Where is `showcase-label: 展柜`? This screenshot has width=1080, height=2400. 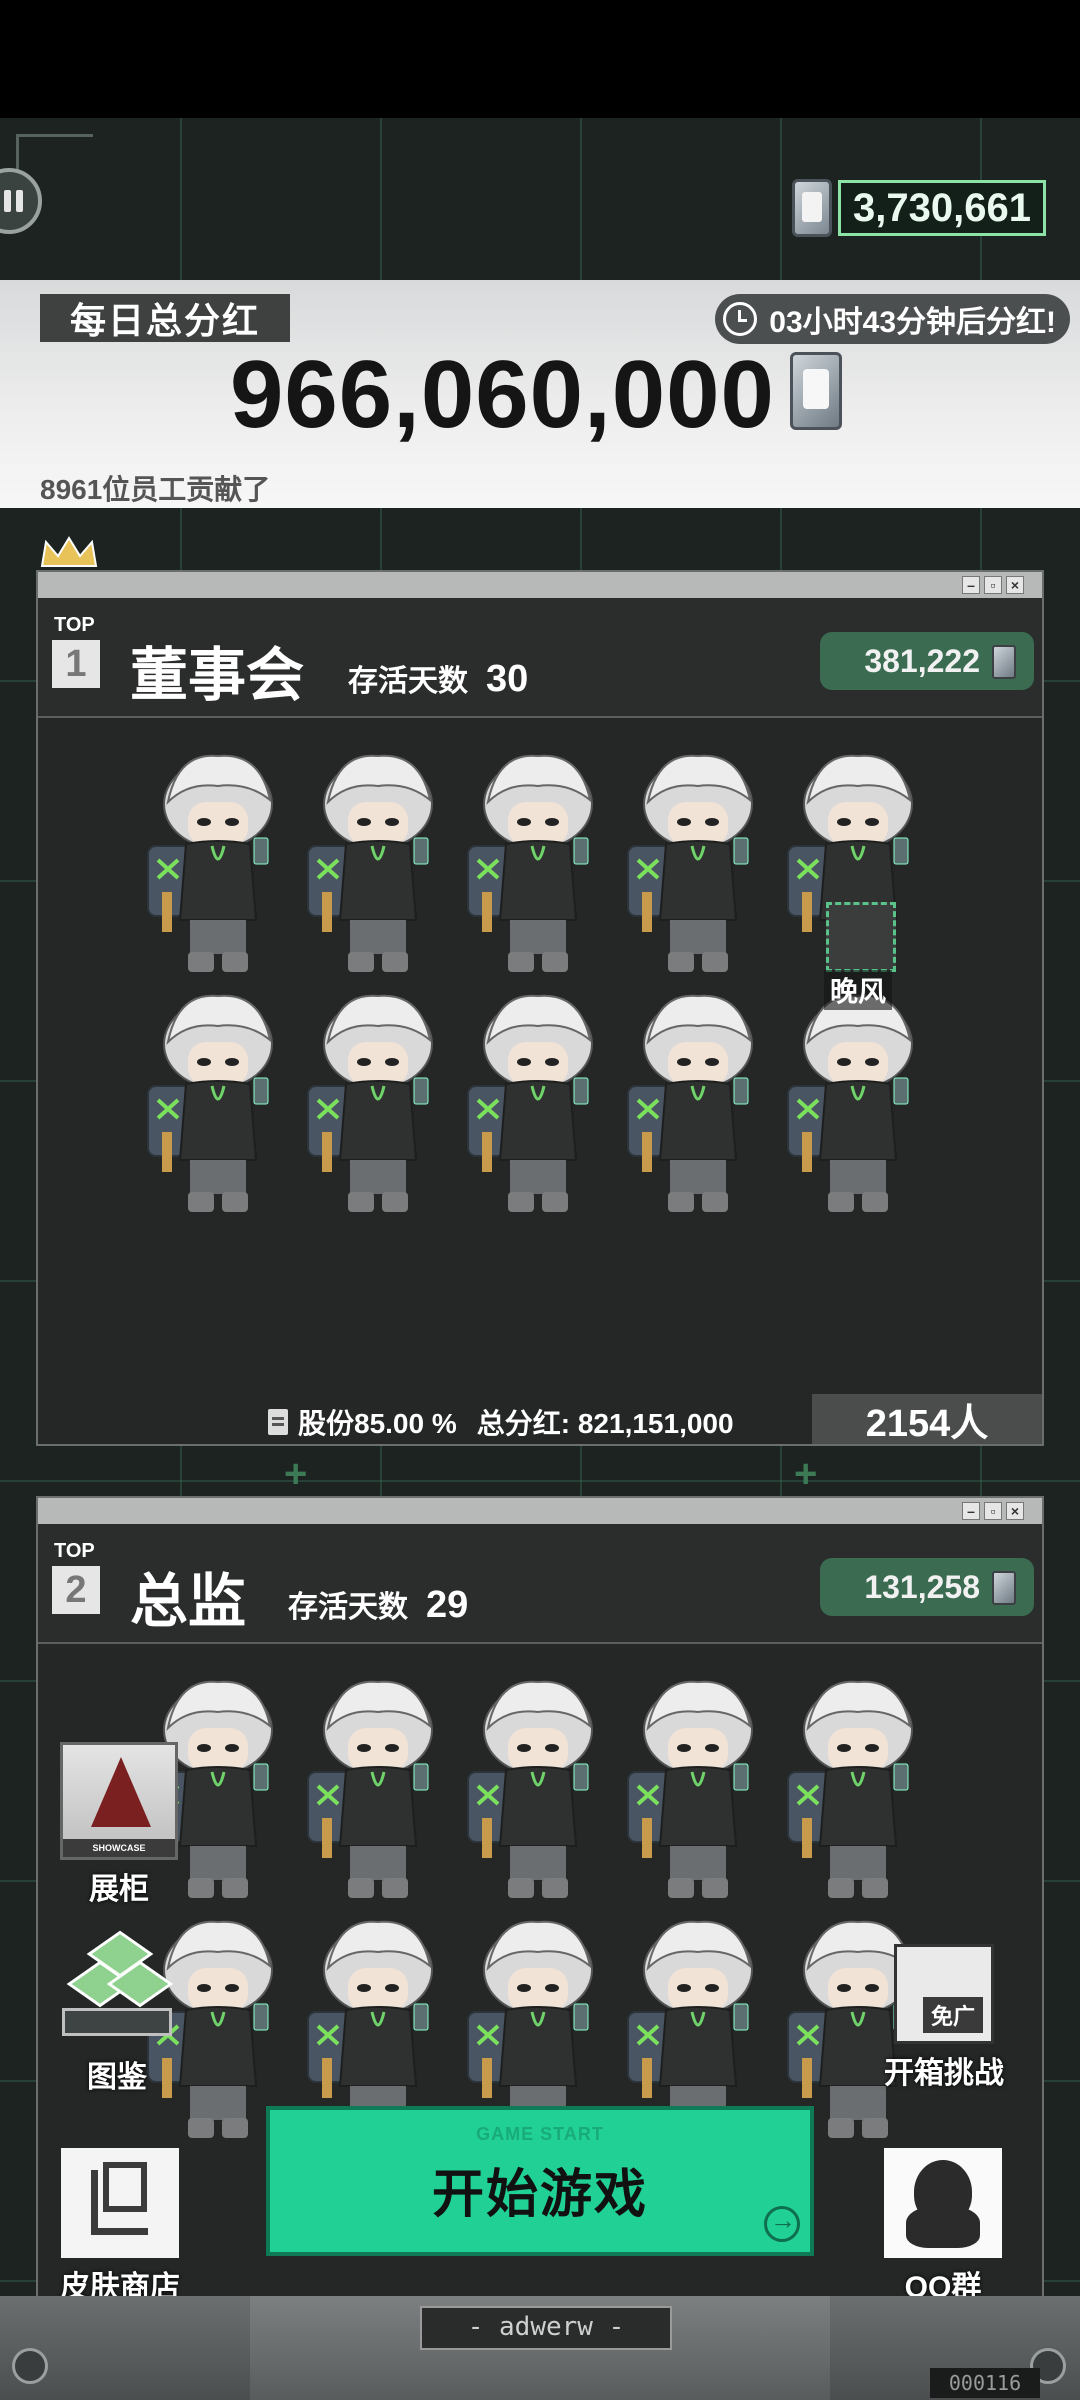
showcase-label: 展柜 is located at coordinates (119, 1889).